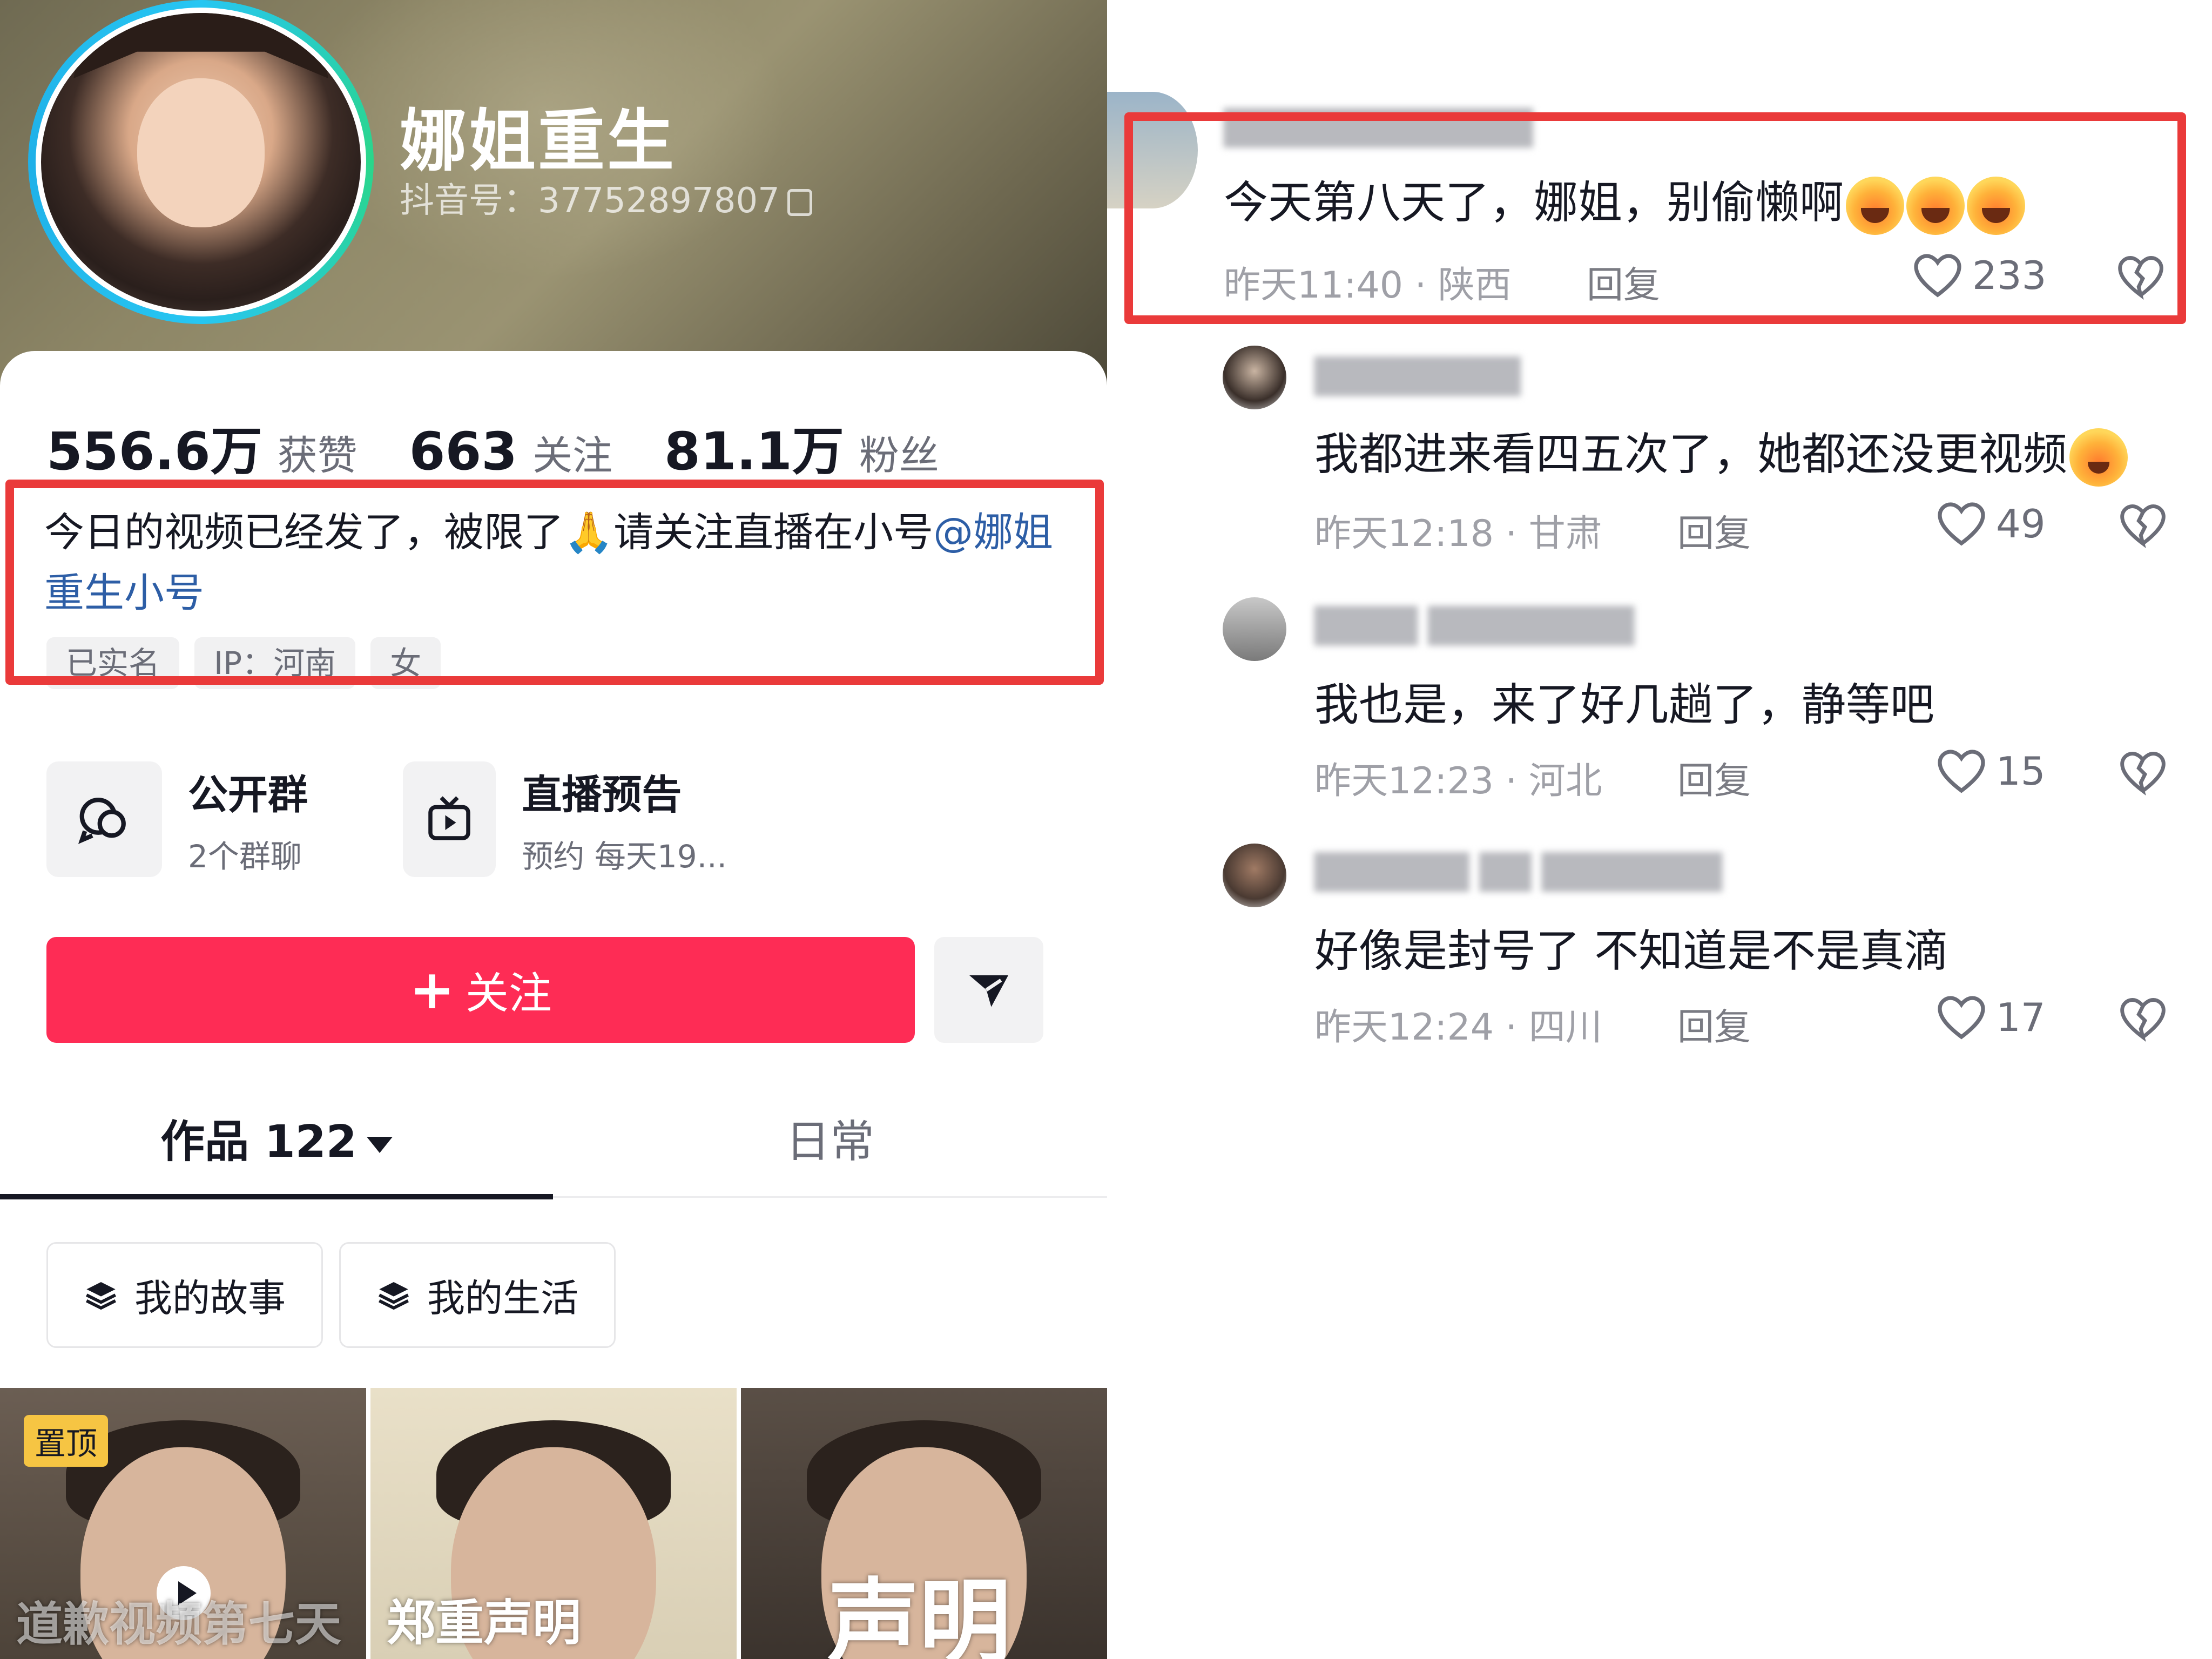 The width and height of the screenshot is (2212, 1659). What do you see at coordinates (1417, 376) in the screenshot?
I see `commenter-name-blurred: ████████` at bounding box center [1417, 376].